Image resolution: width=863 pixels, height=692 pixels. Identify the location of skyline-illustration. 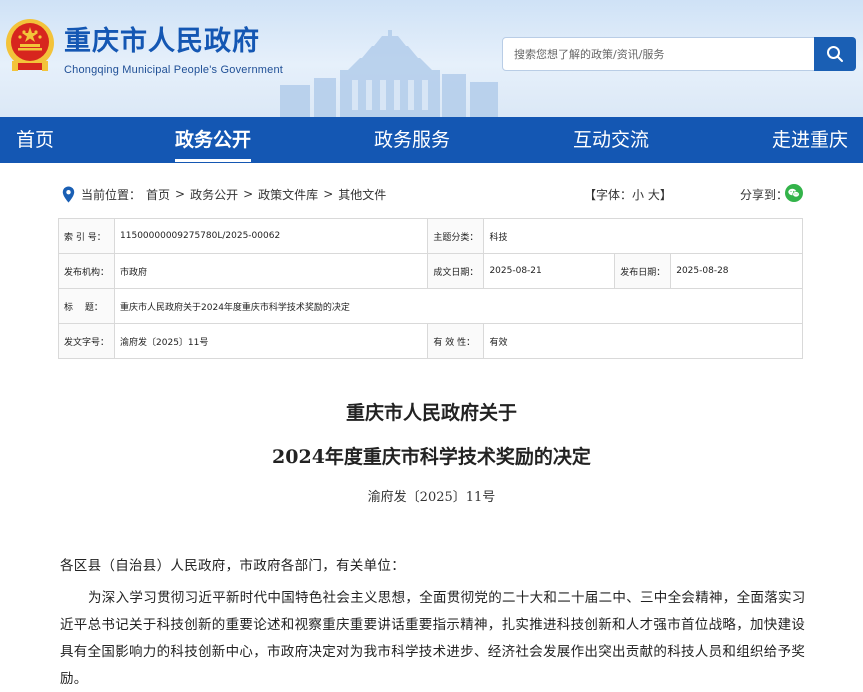
(389, 73).